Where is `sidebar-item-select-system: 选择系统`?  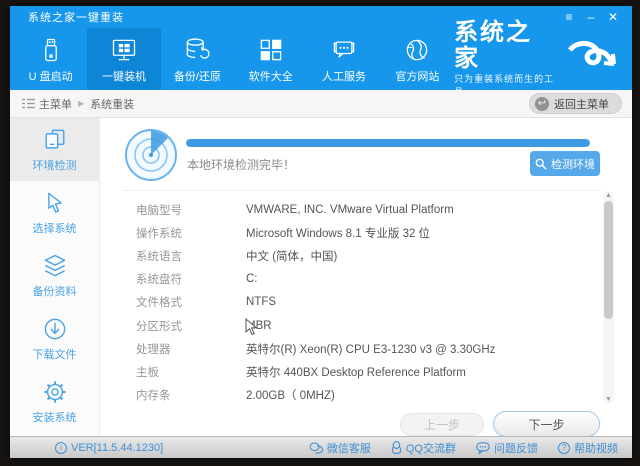 sidebar-item-select-system: 选择系统 is located at coordinates (54, 212).